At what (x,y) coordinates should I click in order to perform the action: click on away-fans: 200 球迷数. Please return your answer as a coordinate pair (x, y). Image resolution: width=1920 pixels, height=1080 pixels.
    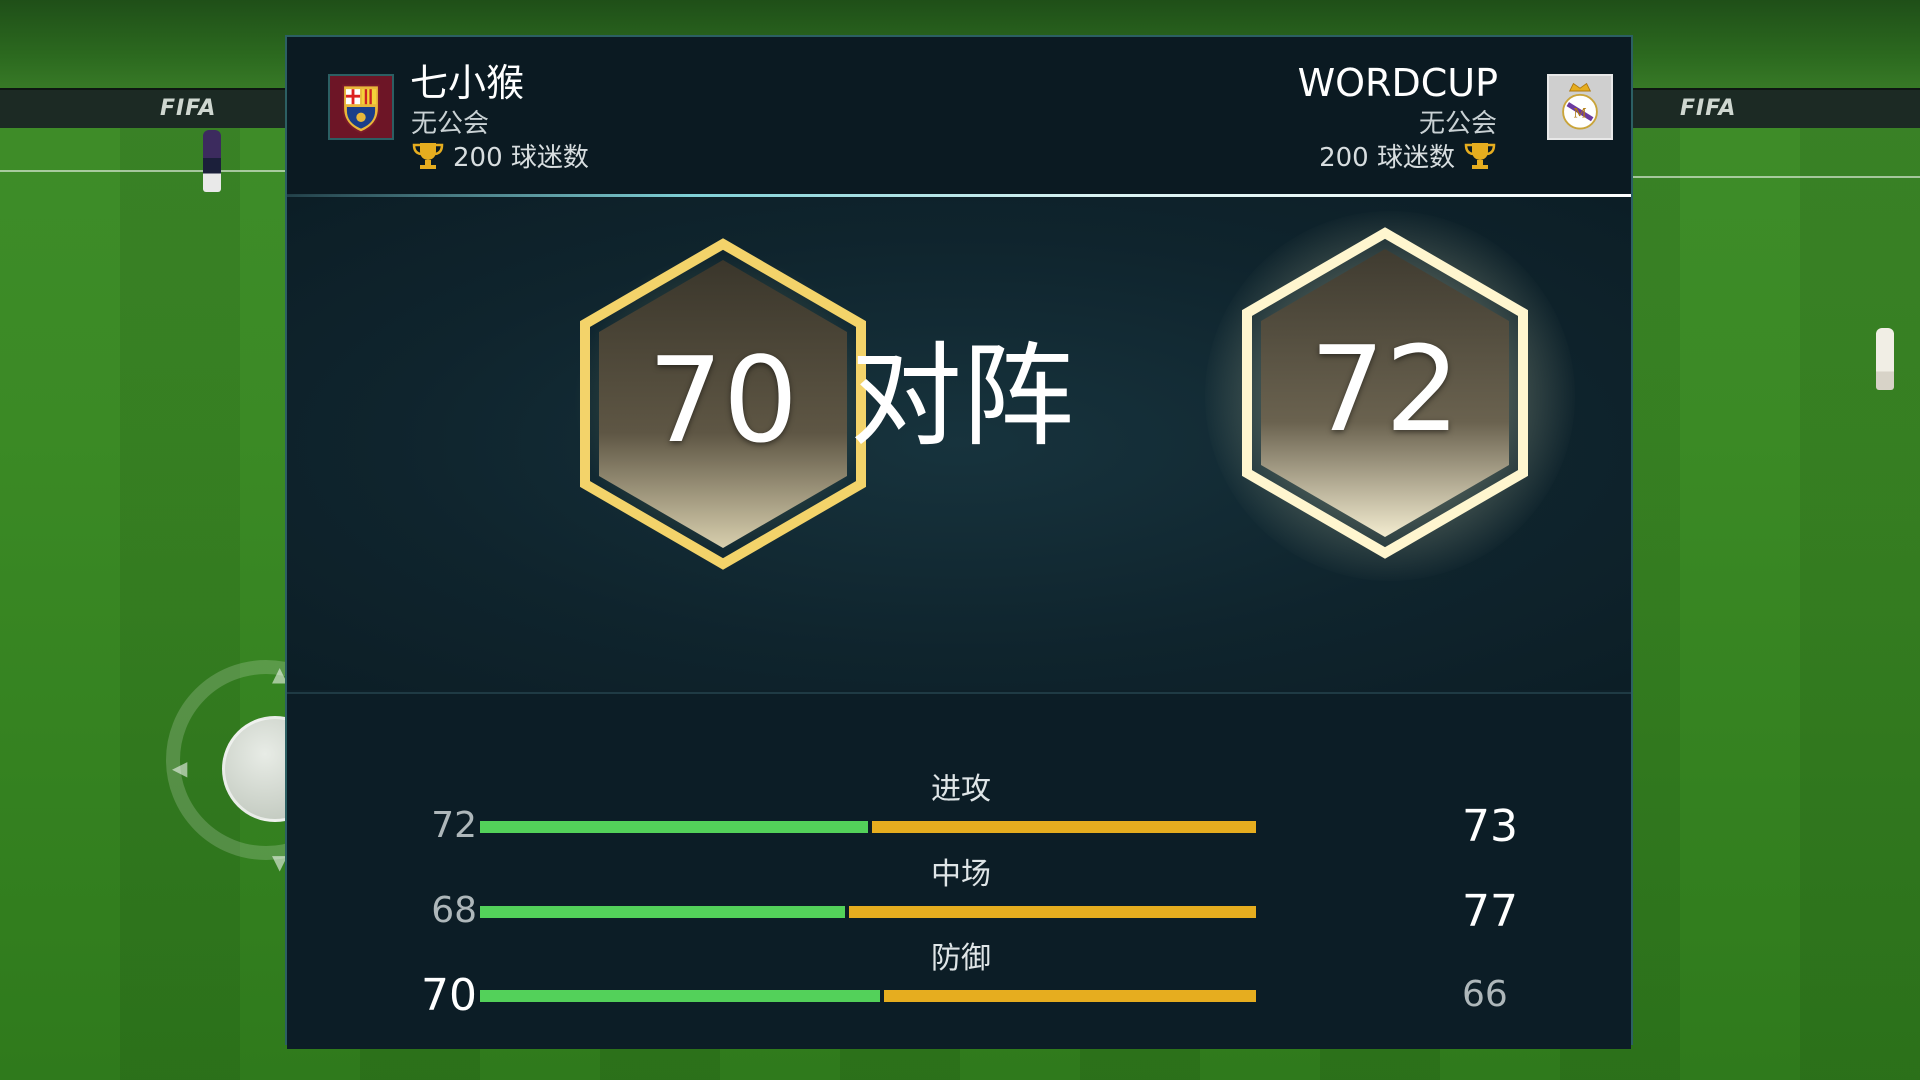
    Looking at the image, I should click on (1408, 155).